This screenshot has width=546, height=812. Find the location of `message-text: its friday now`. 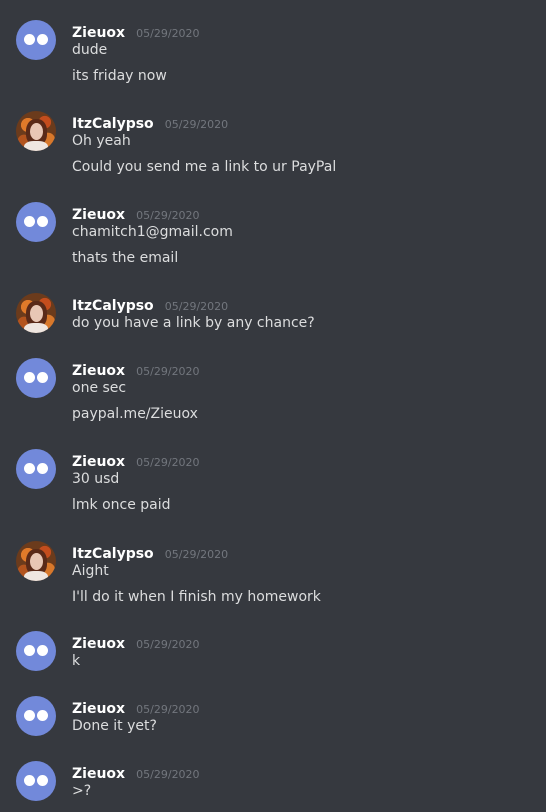

message-text: its friday now is located at coordinates (119, 76).